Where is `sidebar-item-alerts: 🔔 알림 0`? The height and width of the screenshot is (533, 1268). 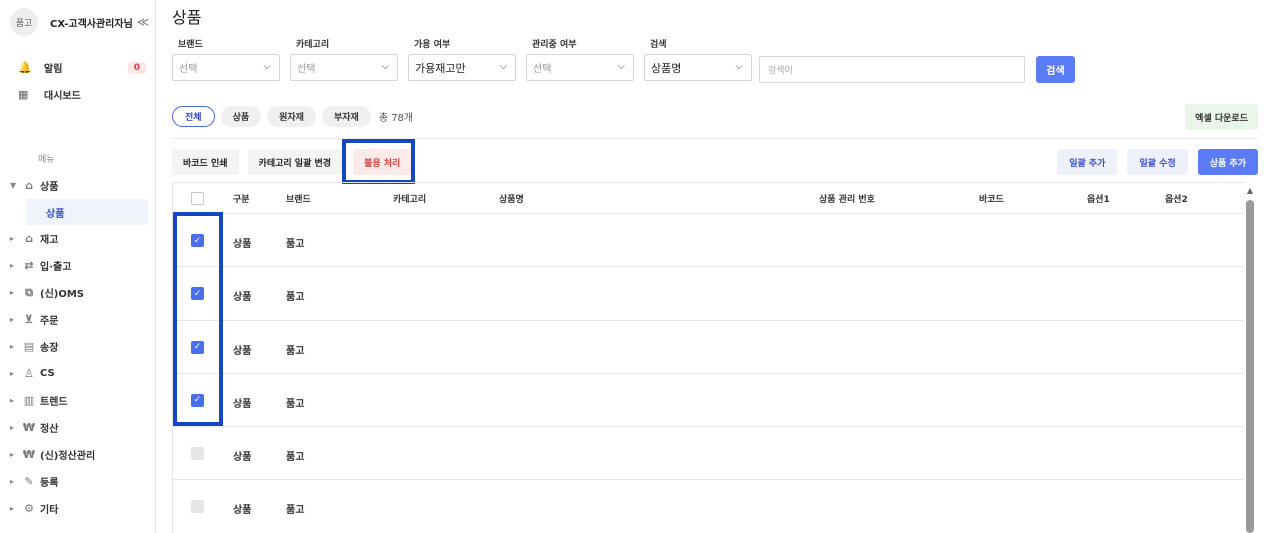 sidebar-item-alerts: 🔔 알림 0 is located at coordinates (82, 67).